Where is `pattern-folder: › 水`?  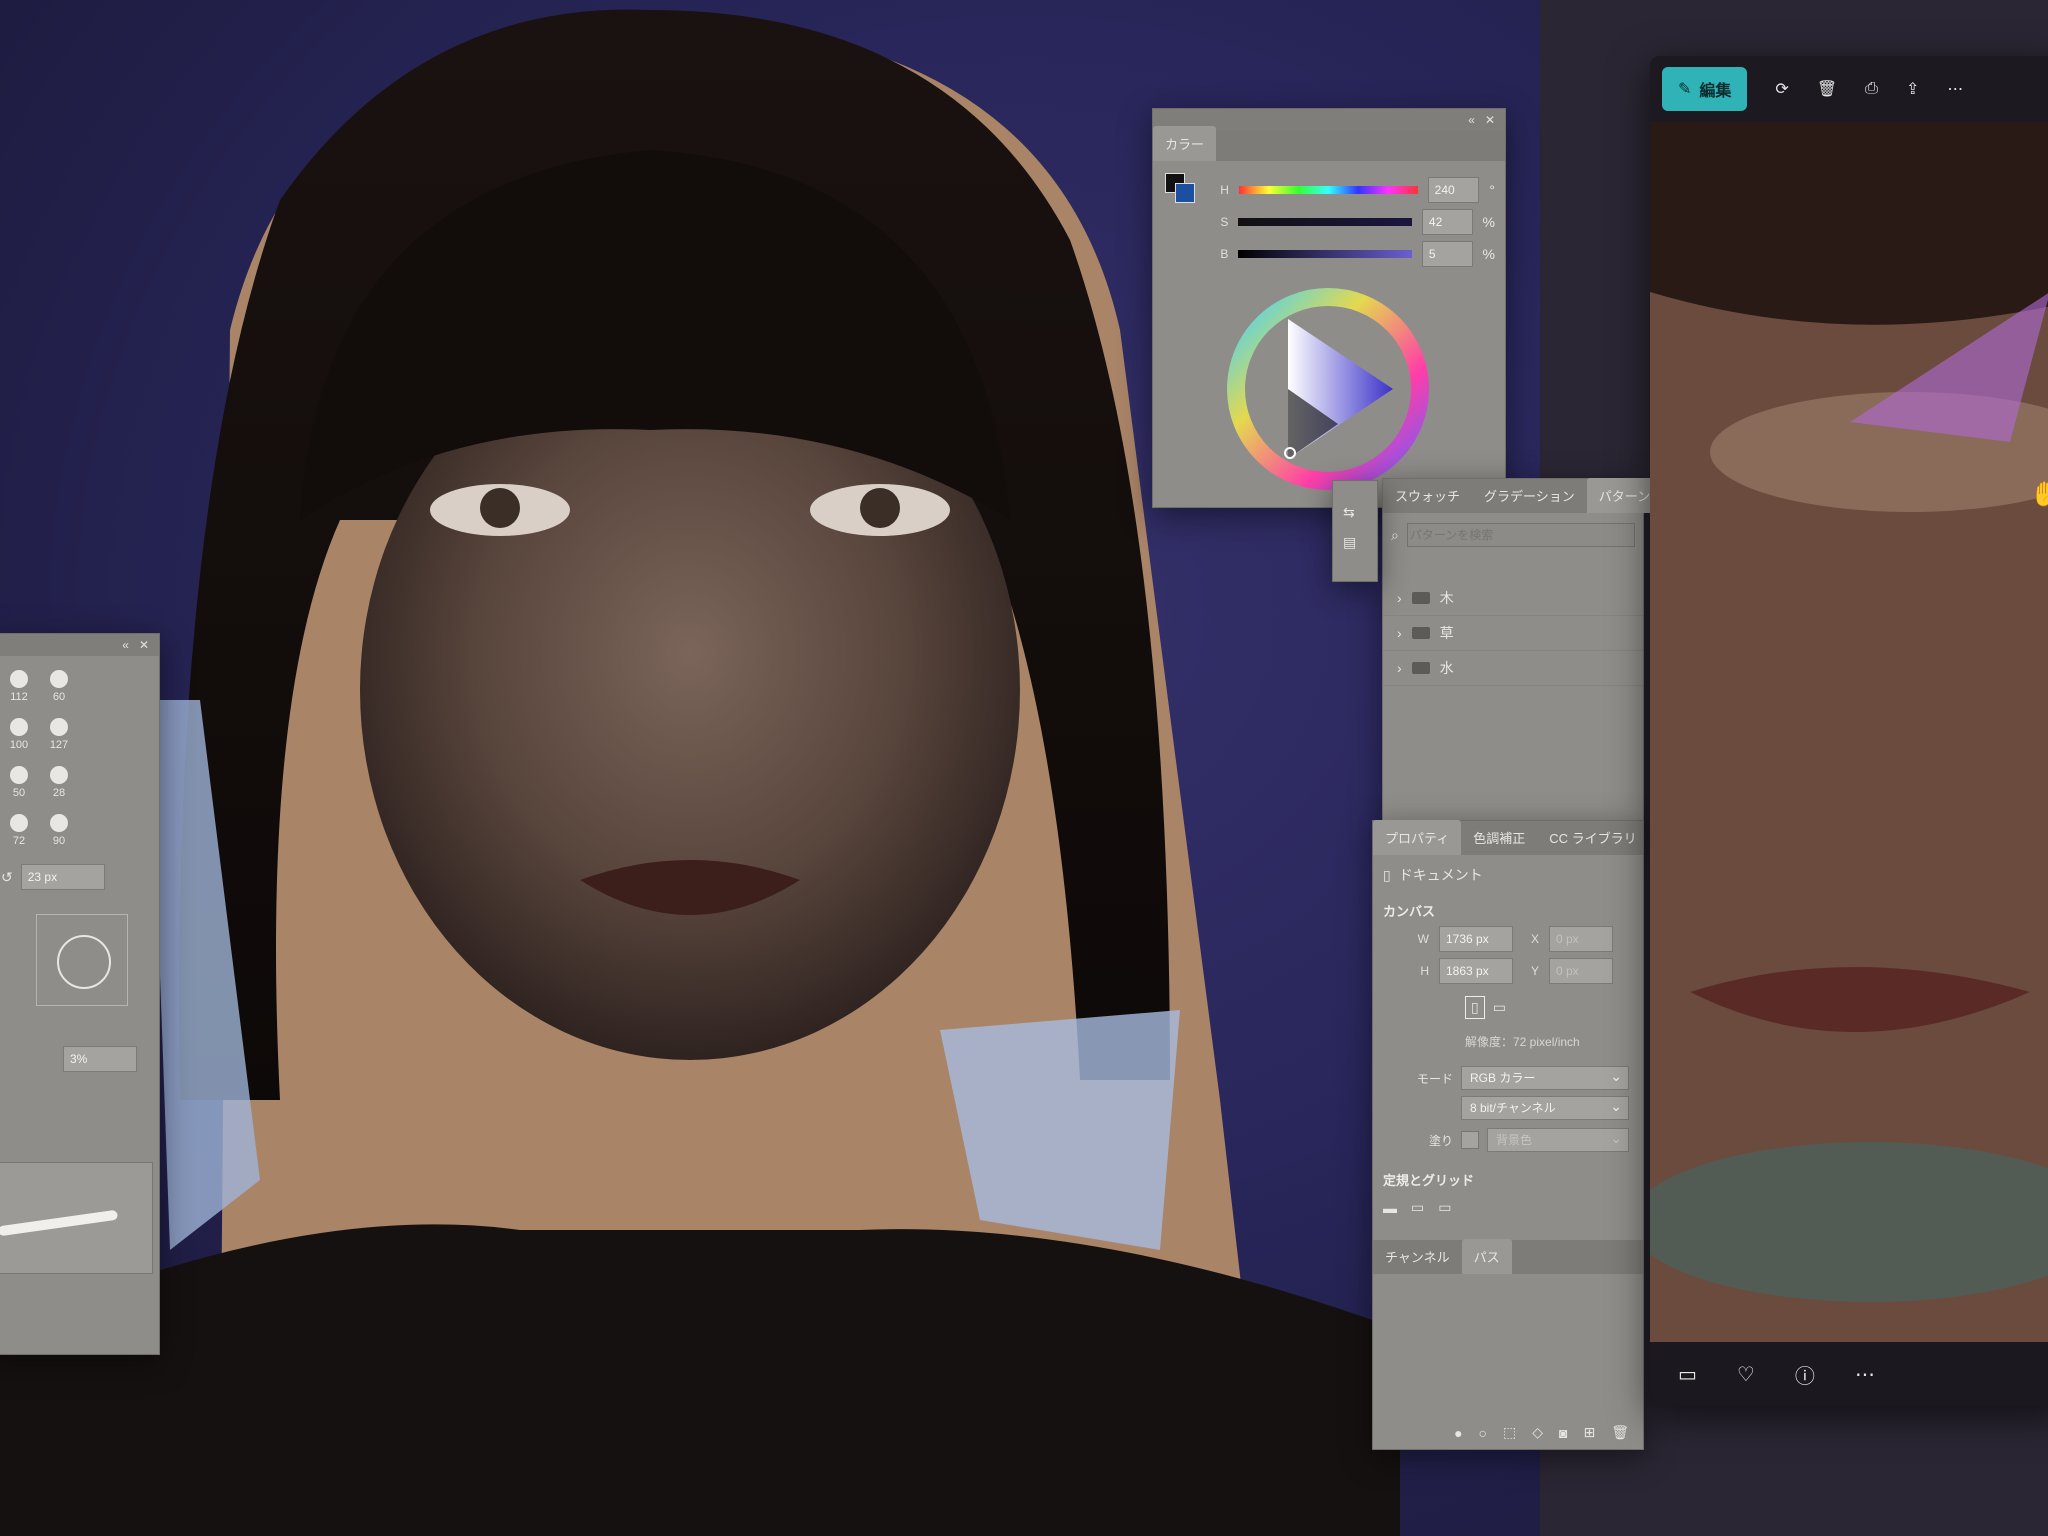
pattern-folder: › 水 is located at coordinates (1513, 668).